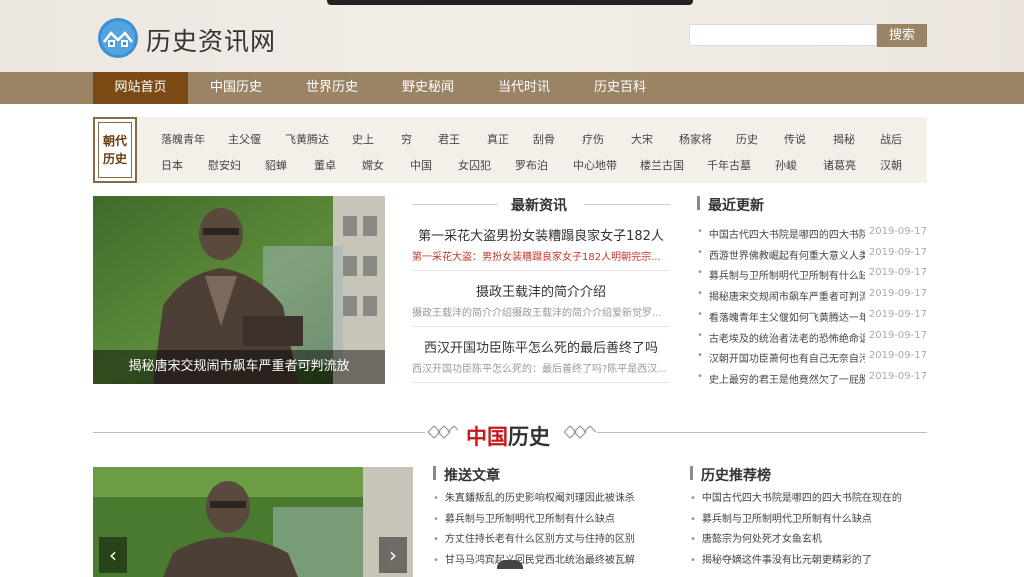 The image size is (1024, 577). I want to click on news-item-title: 西汉开国功臣陈平怎么死的最后善终了吗, so click(541, 346).